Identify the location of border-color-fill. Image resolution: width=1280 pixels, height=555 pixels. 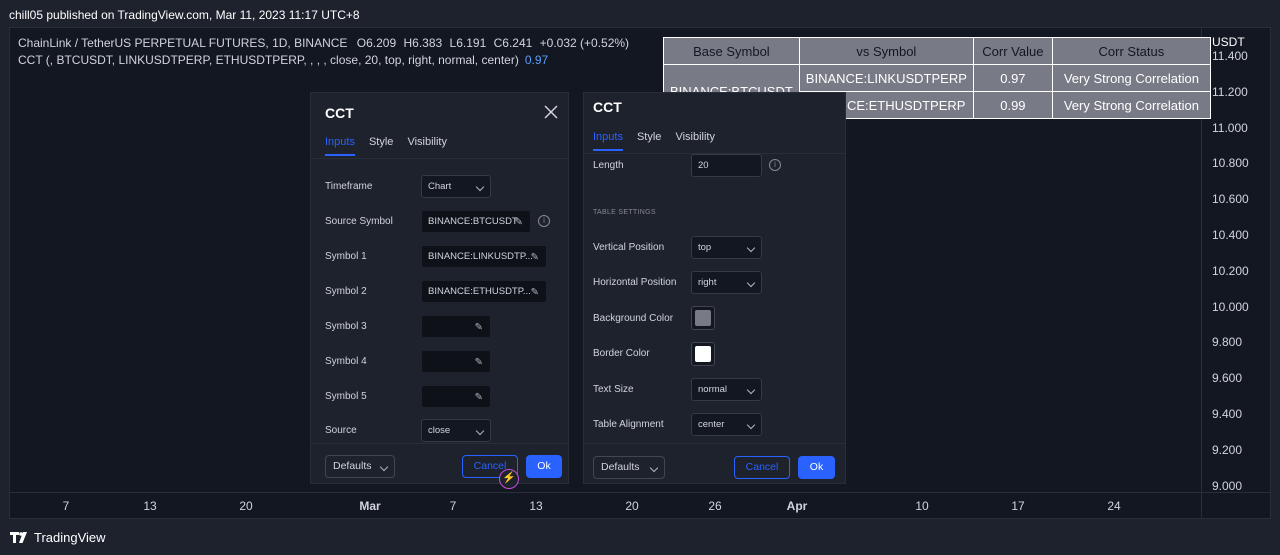
(703, 354).